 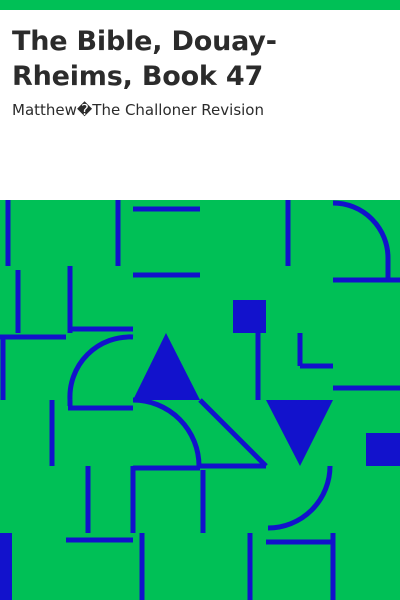 What do you see at coordinates (6, 566) in the screenshot?
I see `pattern-stub` at bounding box center [6, 566].